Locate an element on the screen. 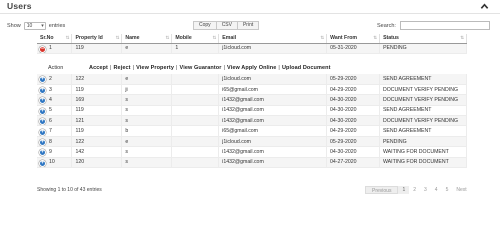 This screenshot has width=500, height=240. cell-sr-no: 4 is located at coordinates (50, 99).